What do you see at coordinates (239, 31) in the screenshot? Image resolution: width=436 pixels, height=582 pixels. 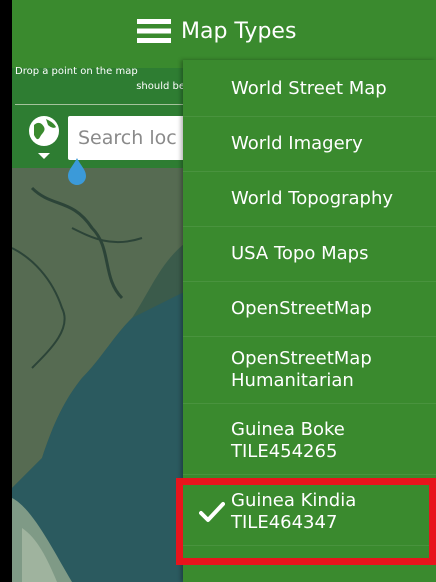 I see `page-title: Map Types` at bounding box center [239, 31].